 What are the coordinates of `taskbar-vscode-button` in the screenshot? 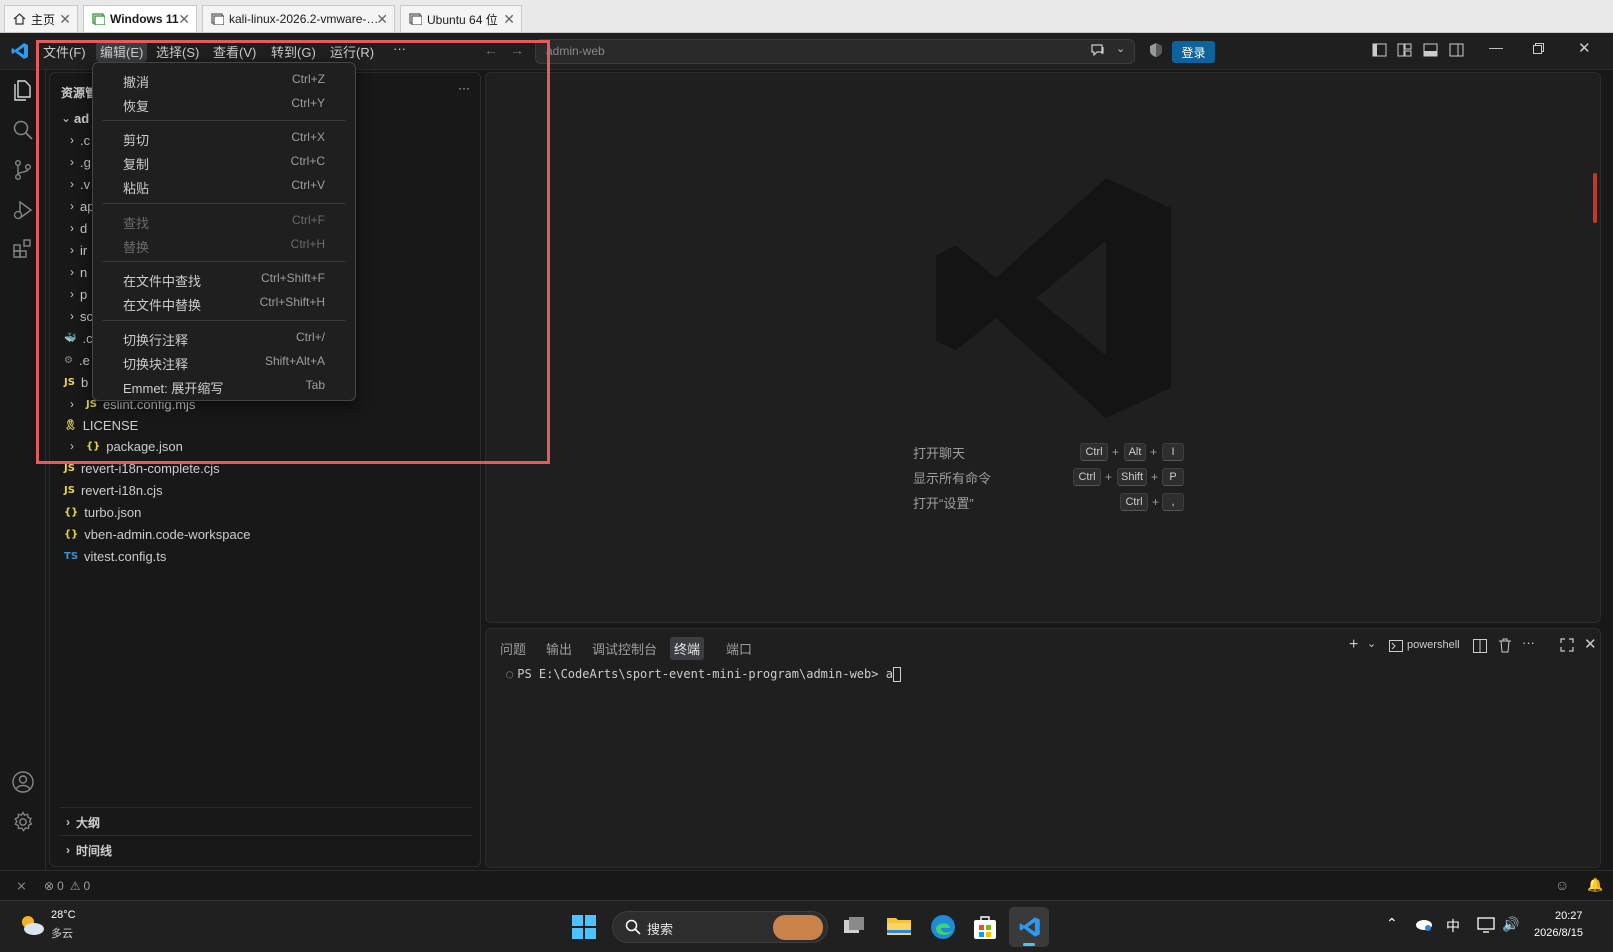 It's located at (1029, 927).